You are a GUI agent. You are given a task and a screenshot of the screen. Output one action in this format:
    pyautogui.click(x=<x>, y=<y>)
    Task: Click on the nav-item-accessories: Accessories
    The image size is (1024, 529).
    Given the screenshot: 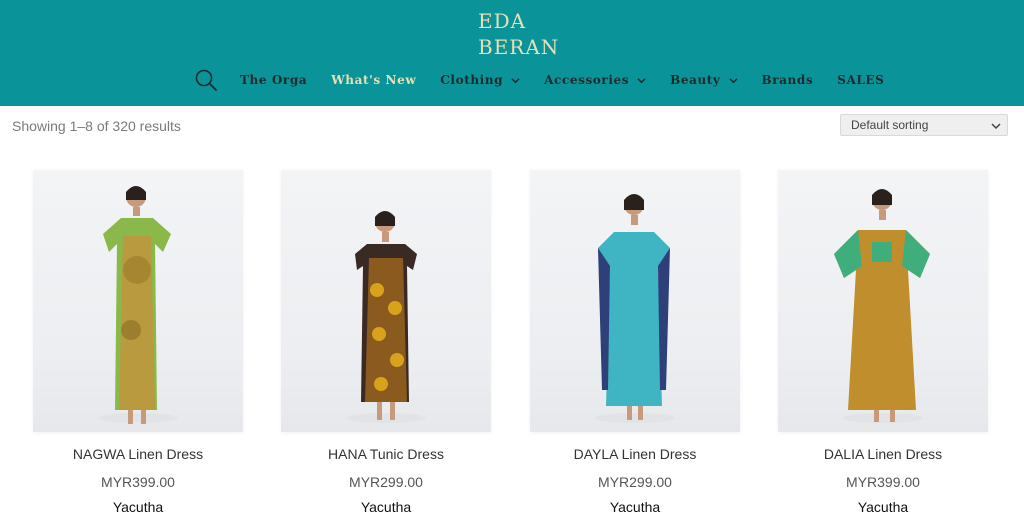 What is the action you would take?
    pyautogui.click(x=595, y=80)
    